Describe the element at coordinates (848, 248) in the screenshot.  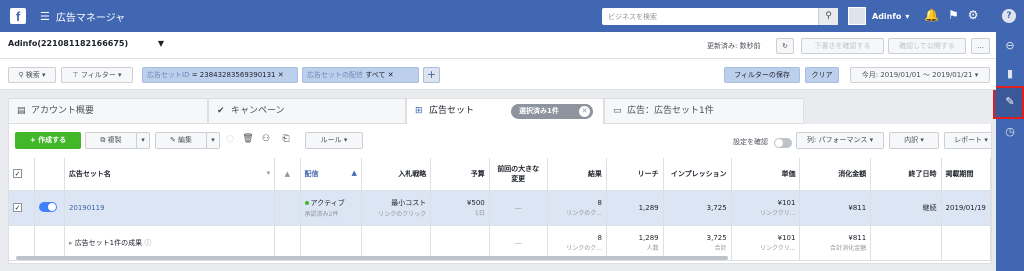
I see `summary-spend-sub: 合計消化金額` at that location.